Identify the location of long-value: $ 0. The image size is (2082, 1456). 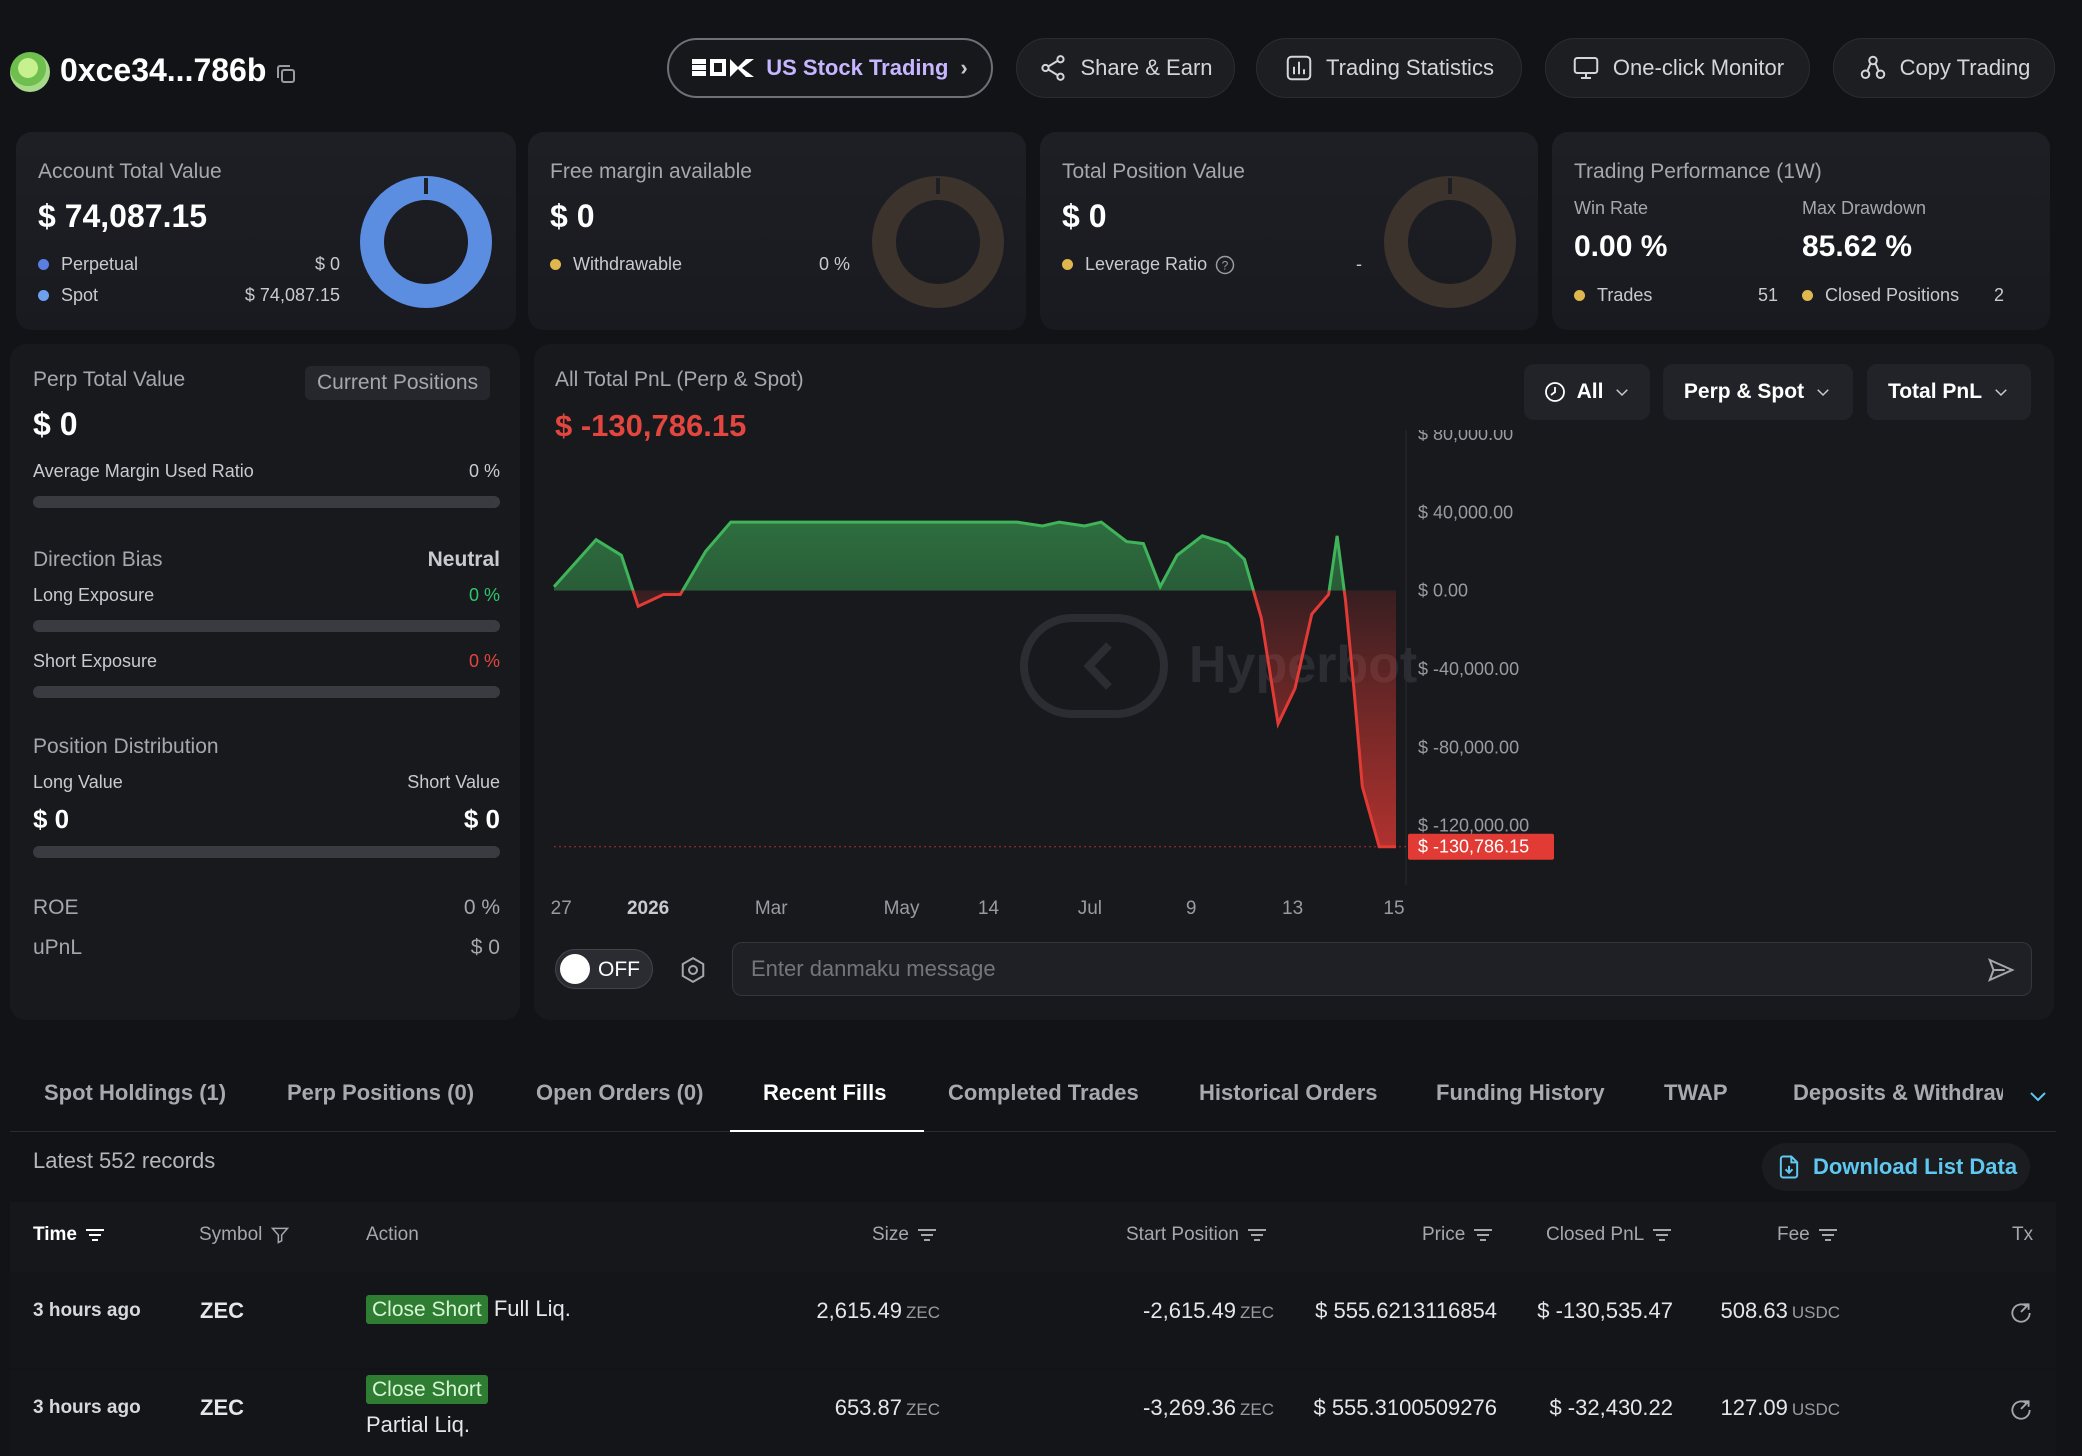
(51, 819).